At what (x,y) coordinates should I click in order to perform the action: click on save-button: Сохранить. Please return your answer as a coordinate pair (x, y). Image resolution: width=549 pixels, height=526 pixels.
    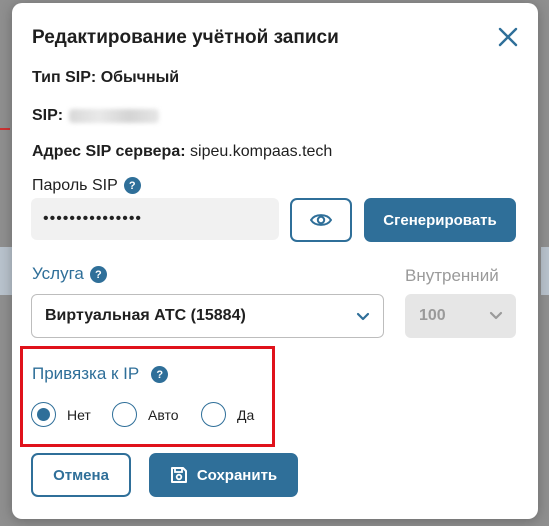
    Looking at the image, I should click on (223, 475).